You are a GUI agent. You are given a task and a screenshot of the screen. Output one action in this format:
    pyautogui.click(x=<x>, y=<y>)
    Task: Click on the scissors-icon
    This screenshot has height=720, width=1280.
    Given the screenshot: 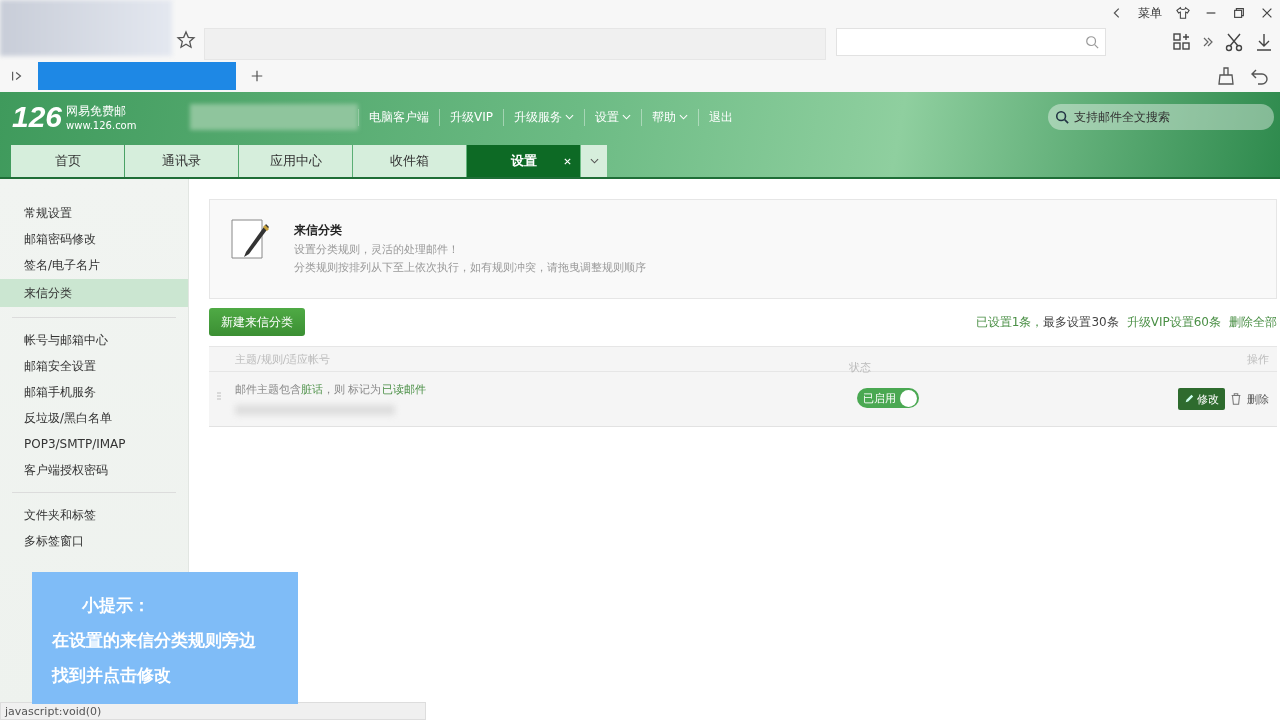 What is the action you would take?
    pyautogui.click(x=1234, y=42)
    